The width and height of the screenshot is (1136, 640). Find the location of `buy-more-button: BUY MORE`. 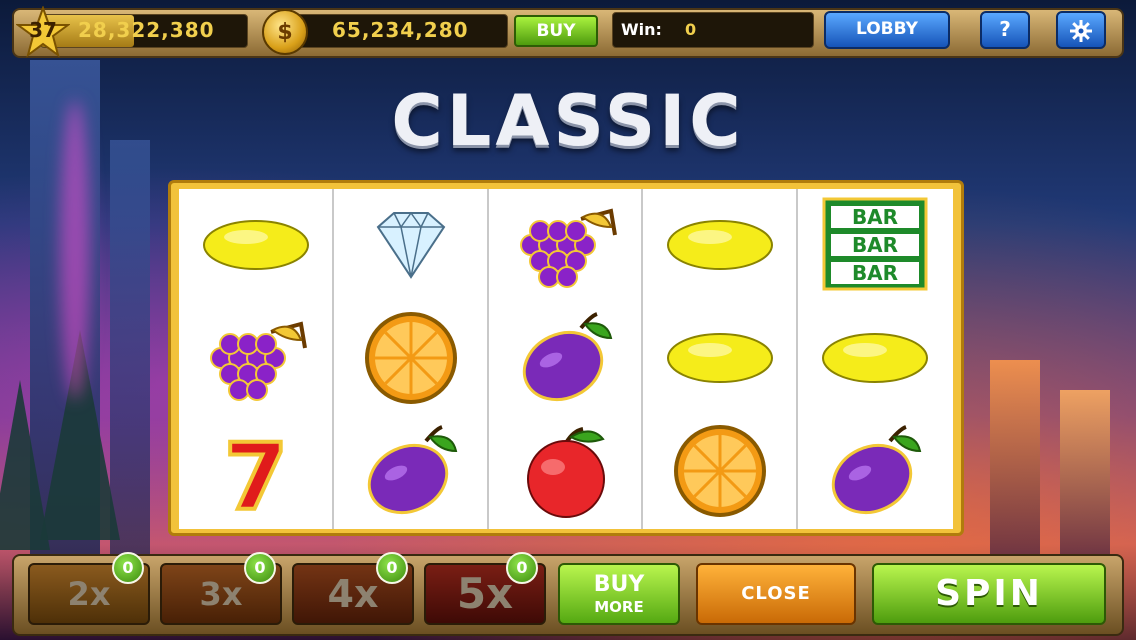

buy-more-button: BUY MORE is located at coordinates (619, 594).